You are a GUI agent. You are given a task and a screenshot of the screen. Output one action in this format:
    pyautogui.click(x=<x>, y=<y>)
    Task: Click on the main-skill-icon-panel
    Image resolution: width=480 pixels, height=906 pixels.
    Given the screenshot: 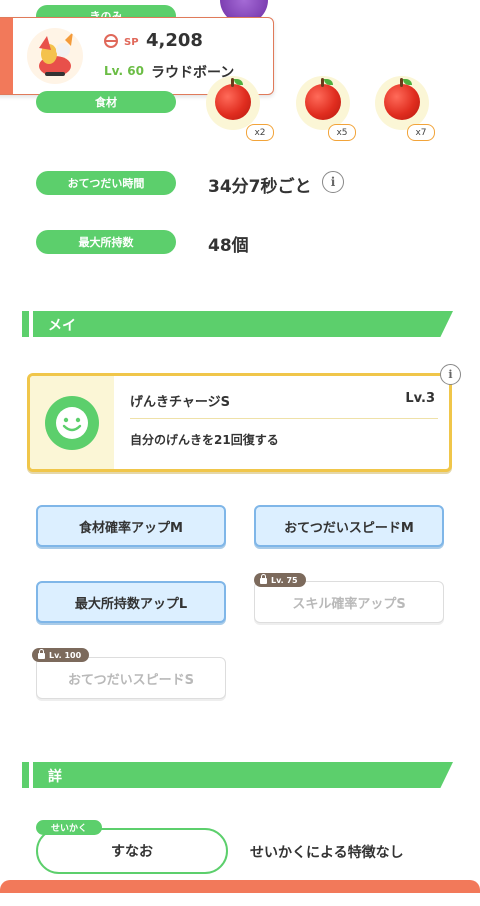 What is the action you would take?
    pyautogui.click(x=72, y=422)
    